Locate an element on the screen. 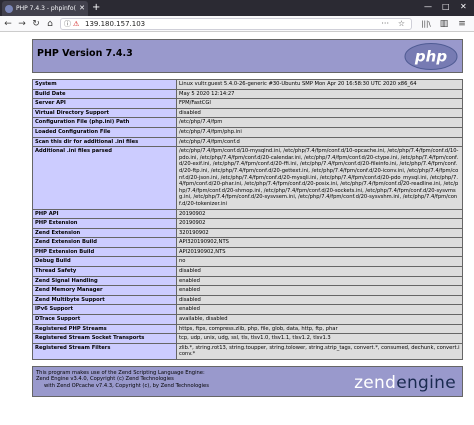  row-label: IPv6 Support is located at coordinates (104, 310).